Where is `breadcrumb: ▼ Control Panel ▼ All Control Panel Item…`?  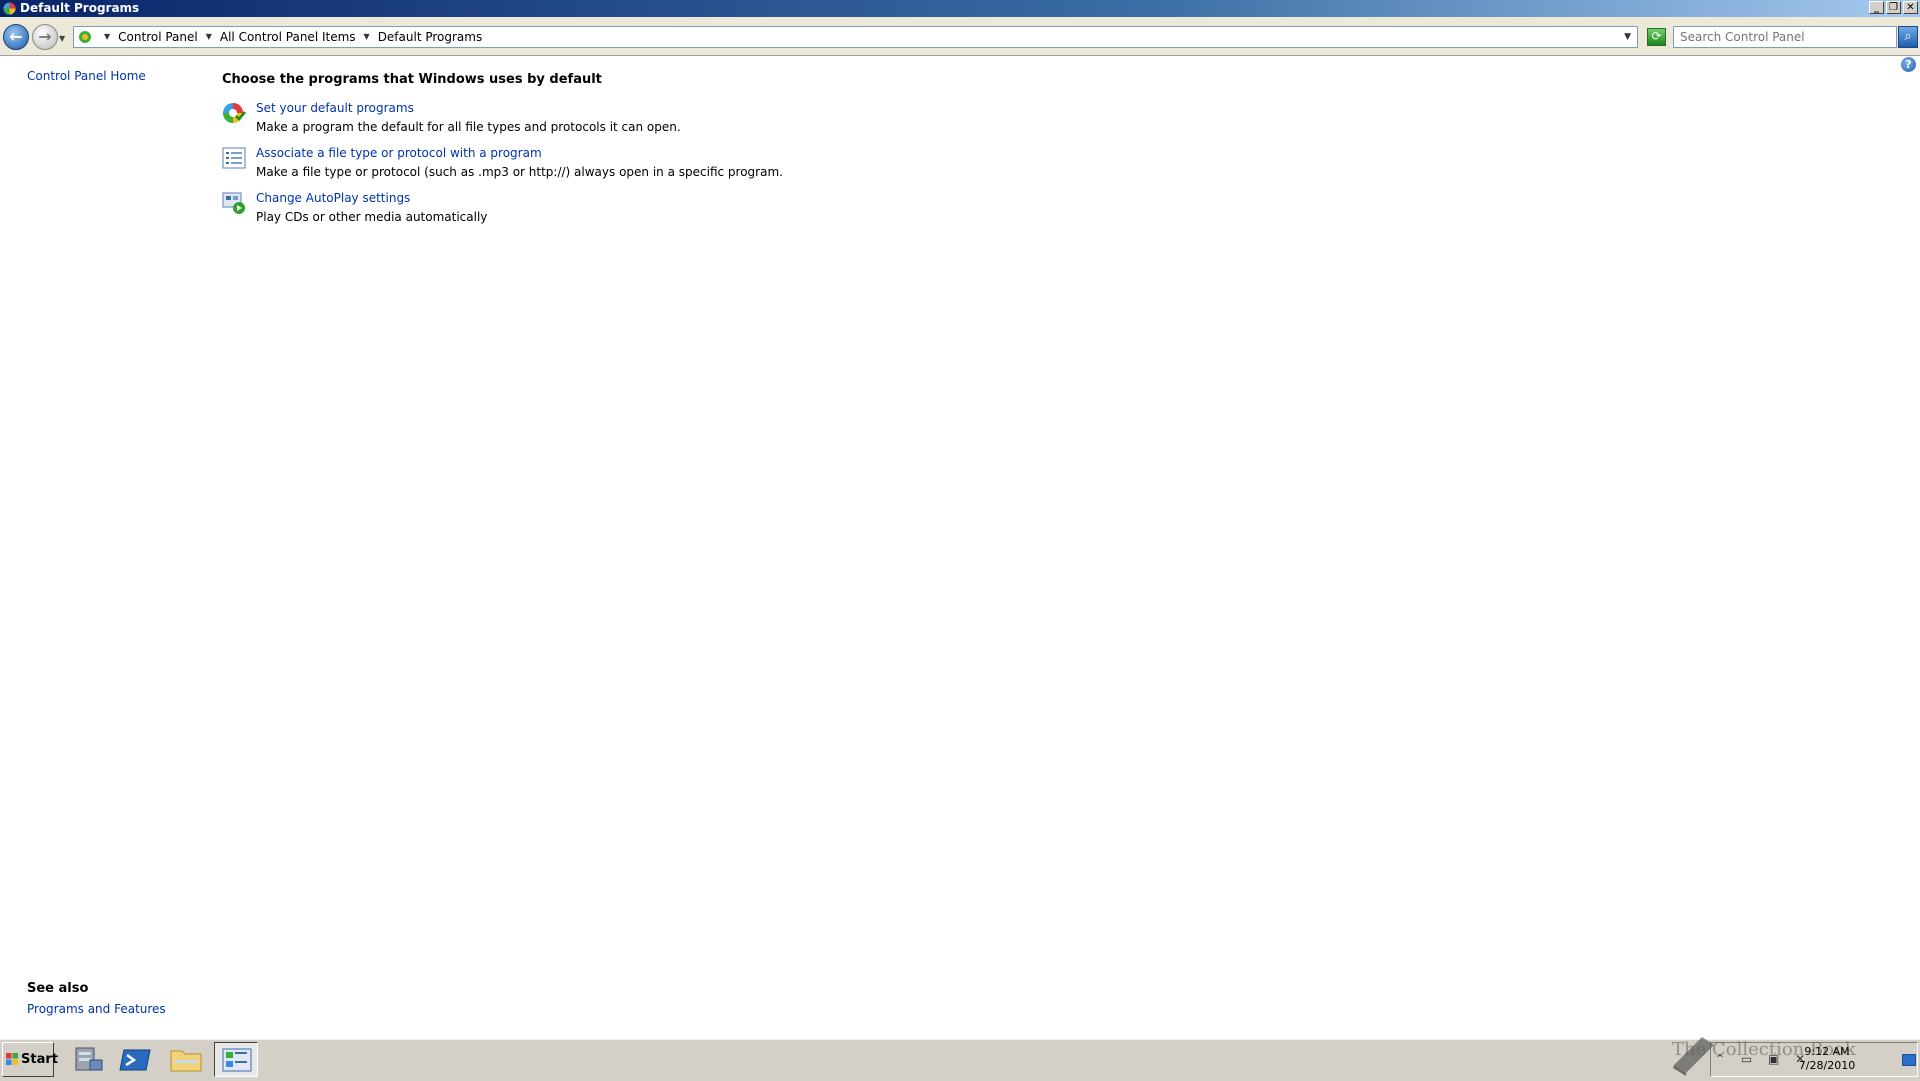
breadcrumb: ▼ Control Panel ▼ All Control Panel Item… is located at coordinates (289, 37).